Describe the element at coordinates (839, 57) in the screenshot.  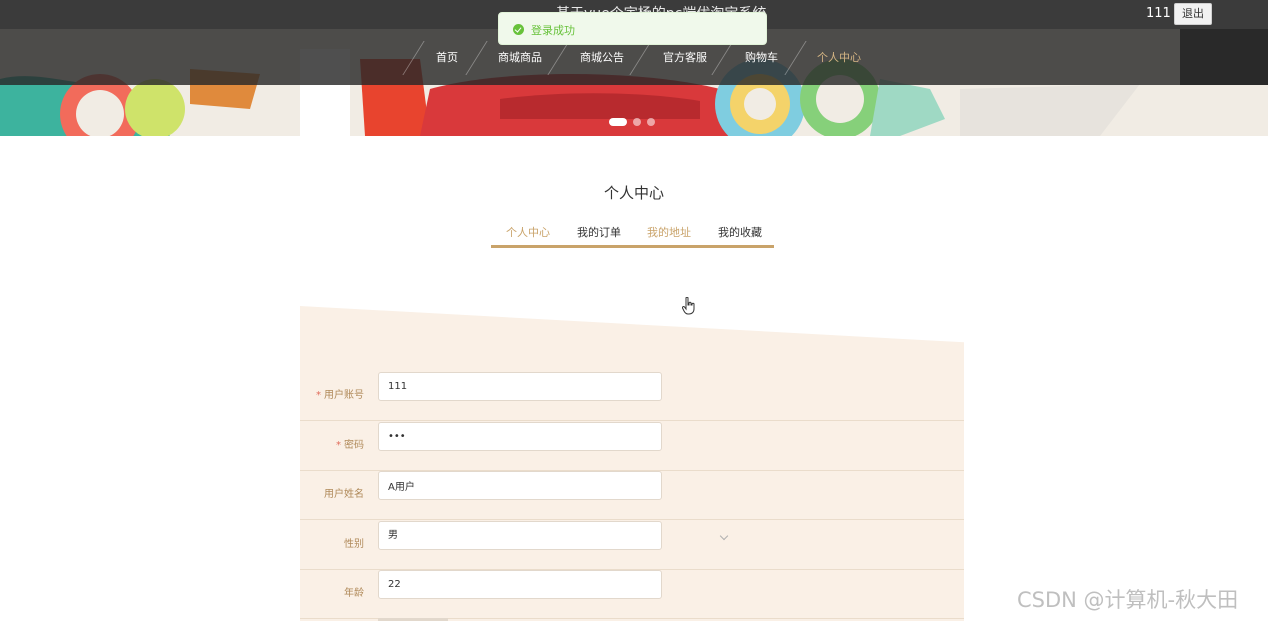
I see `nav-item-profile: 个人中心` at that location.